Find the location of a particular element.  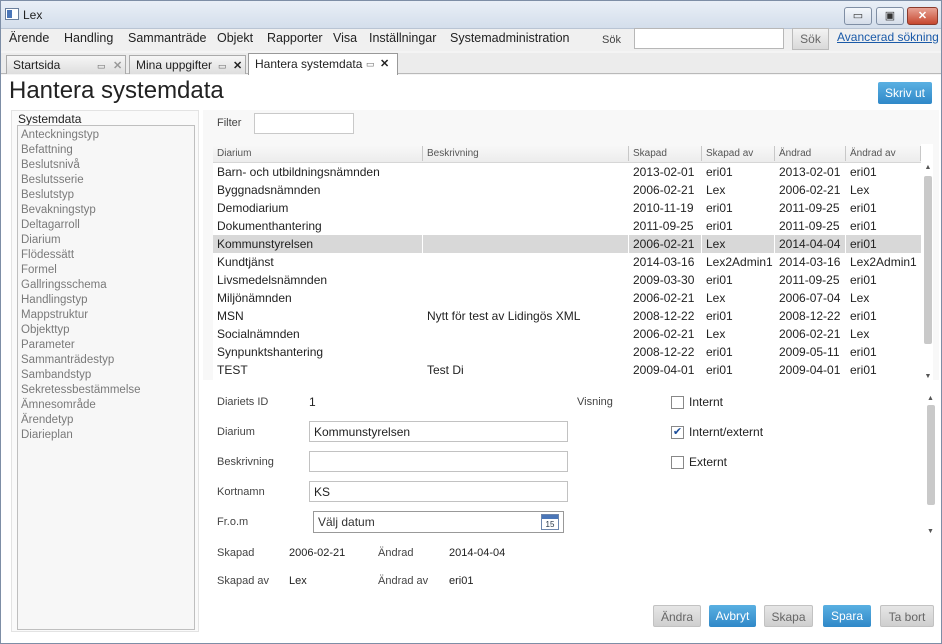

column-header: Ändrad av is located at coordinates (873, 153).